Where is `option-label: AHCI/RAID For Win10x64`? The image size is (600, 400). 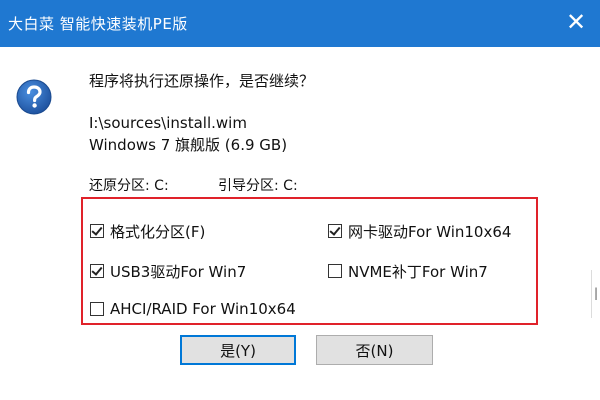
option-label: AHCI/RAID For Win10x64 is located at coordinates (203, 309).